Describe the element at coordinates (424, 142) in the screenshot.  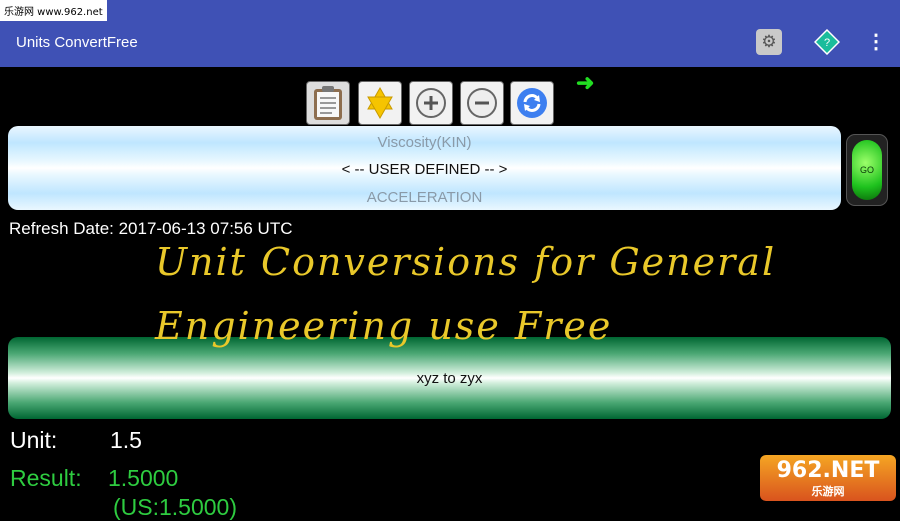
I see `picker-prev: Viscosity(KIN)` at that location.